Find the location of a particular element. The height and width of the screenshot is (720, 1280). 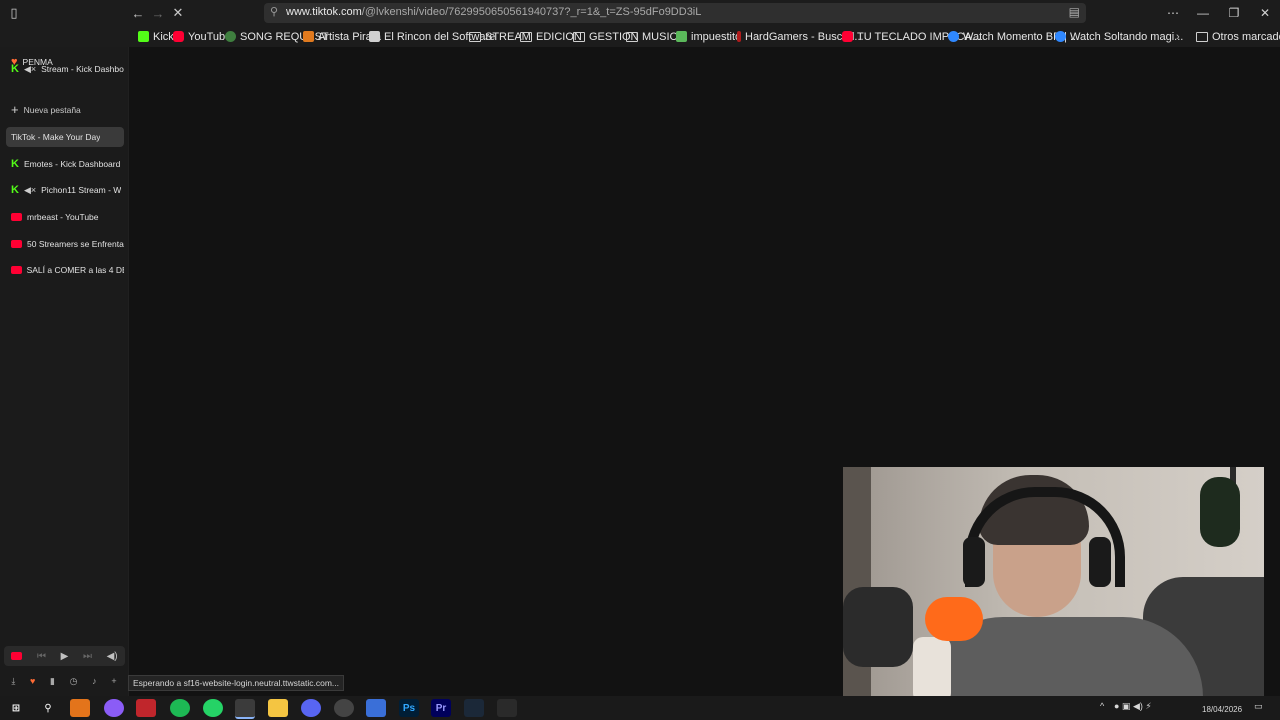

trash-icon: ▮ is located at coordinates (52, 681).